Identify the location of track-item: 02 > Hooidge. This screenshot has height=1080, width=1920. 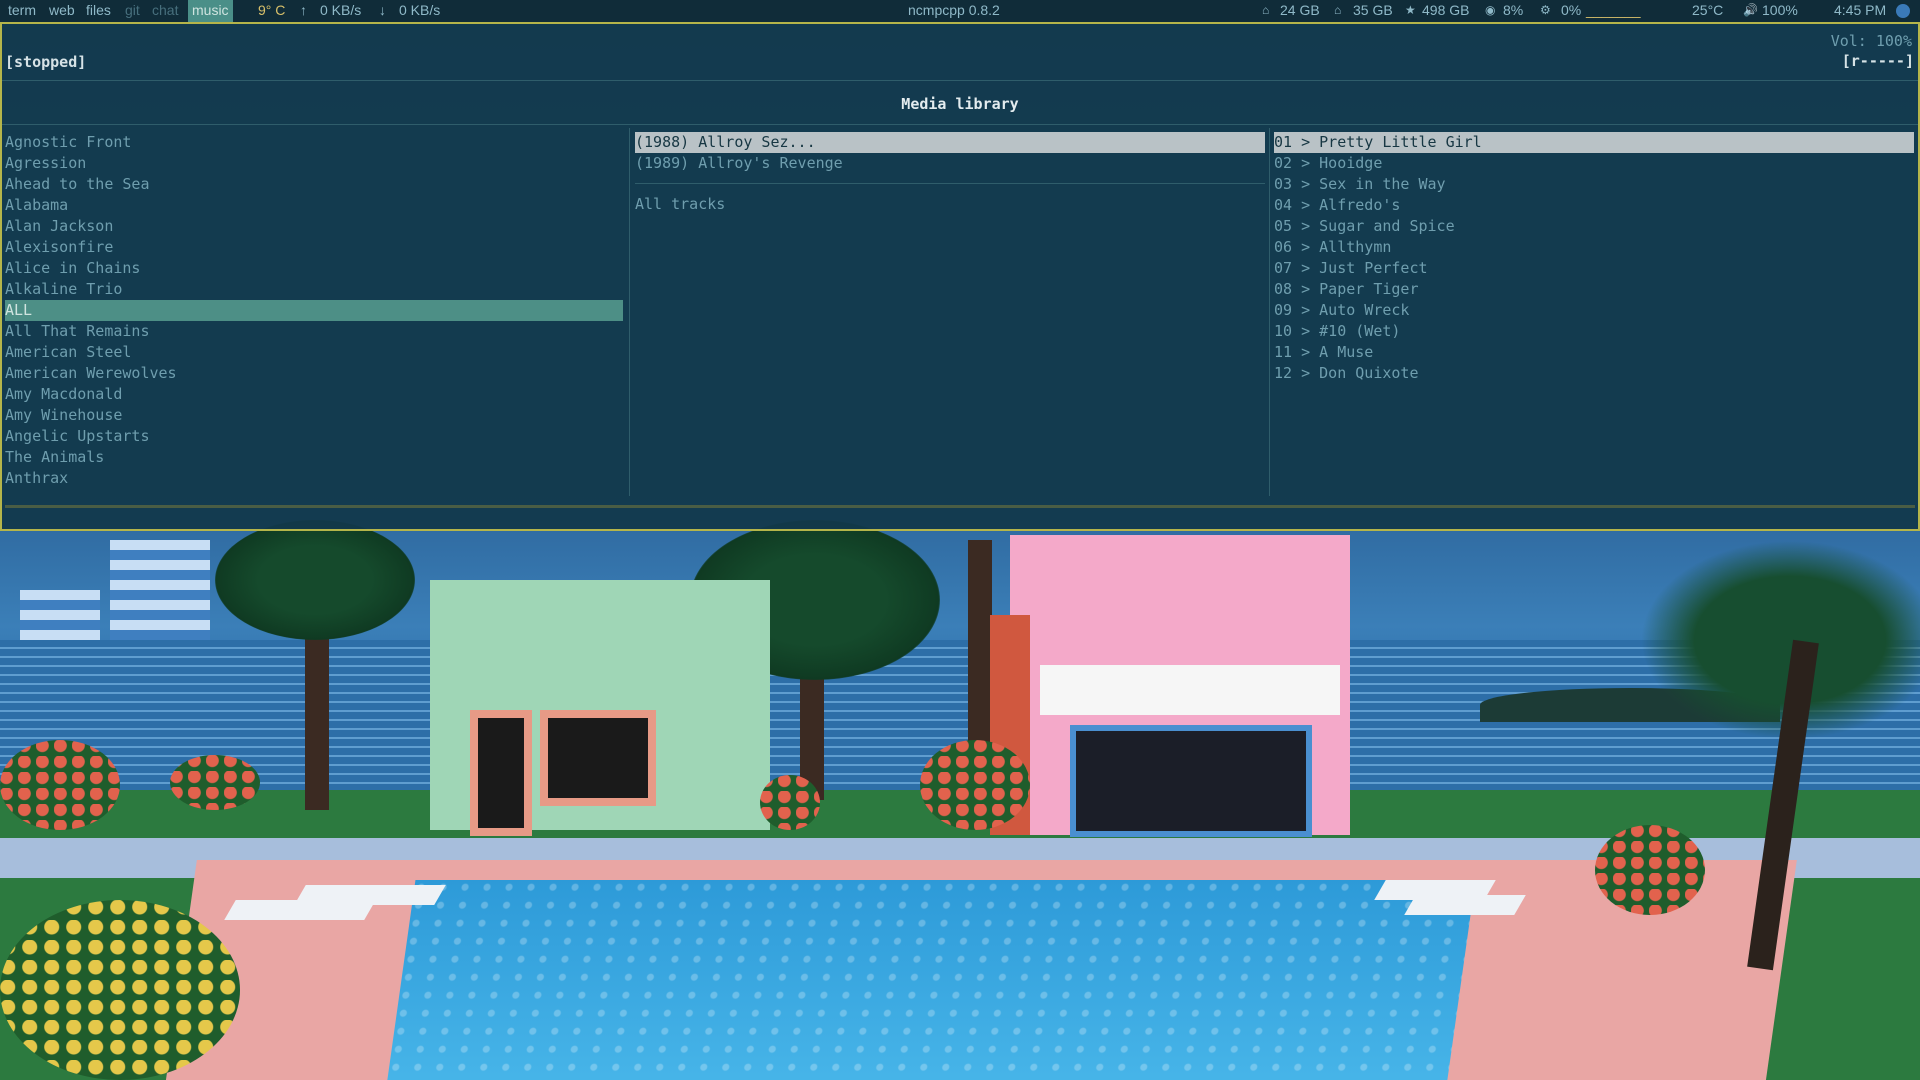
(1594, 163).